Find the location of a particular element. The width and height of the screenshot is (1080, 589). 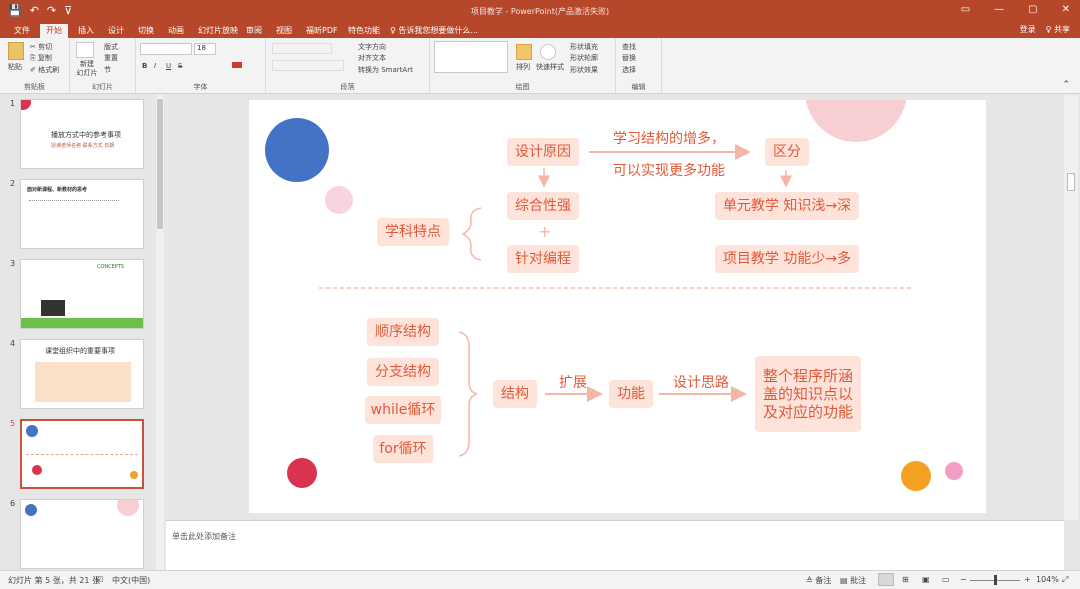

account-area: 登录 ♀ 共享 is located at coordinates (1045, 30).